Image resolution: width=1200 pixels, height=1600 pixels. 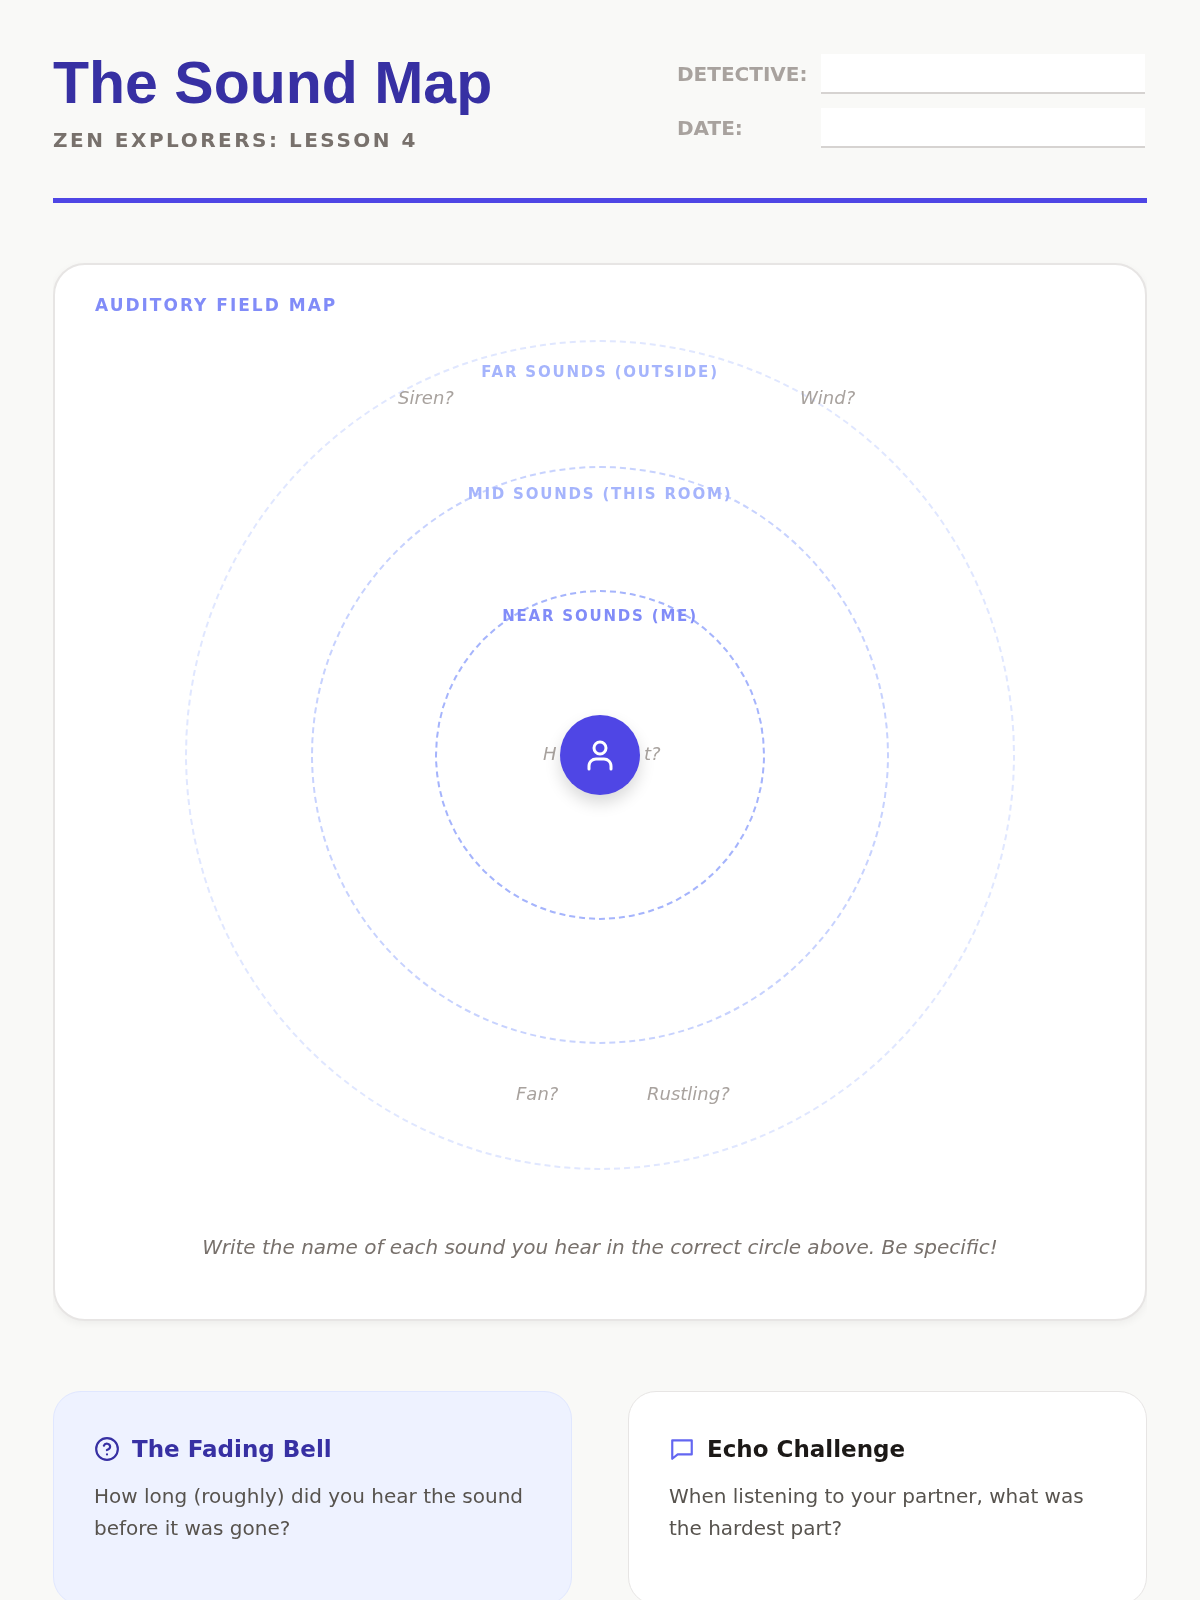 I want to click on card-title: The Fading Bell, so click(x=232, y=1448).